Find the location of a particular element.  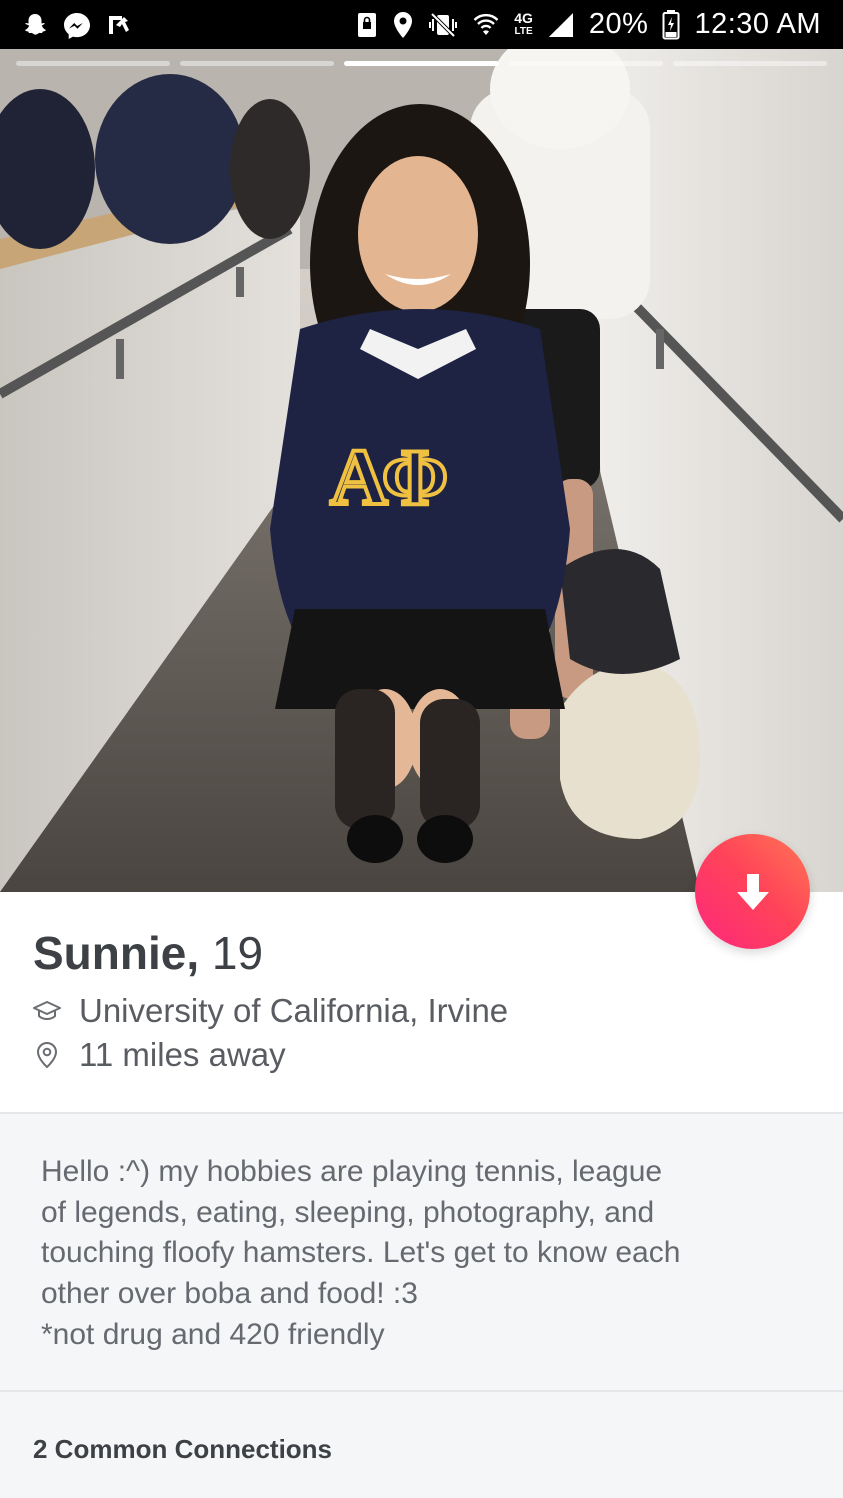

profile-age: 19 is located at coordinates (237, 953).